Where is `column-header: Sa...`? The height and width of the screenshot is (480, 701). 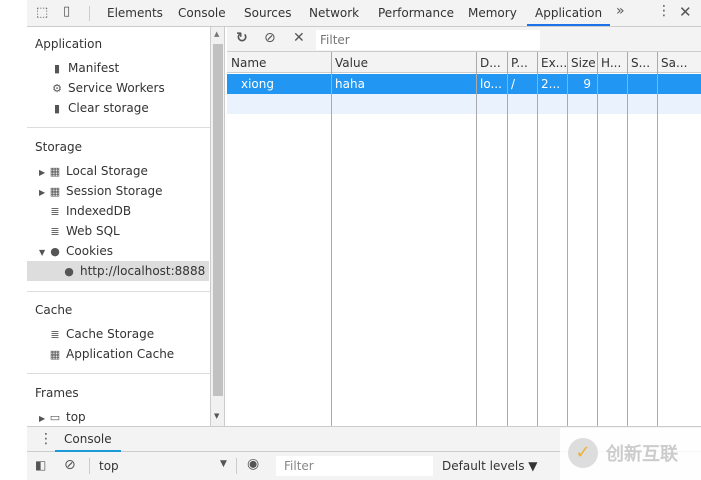
column-header: Sa... is located at coordinates (679, 63).